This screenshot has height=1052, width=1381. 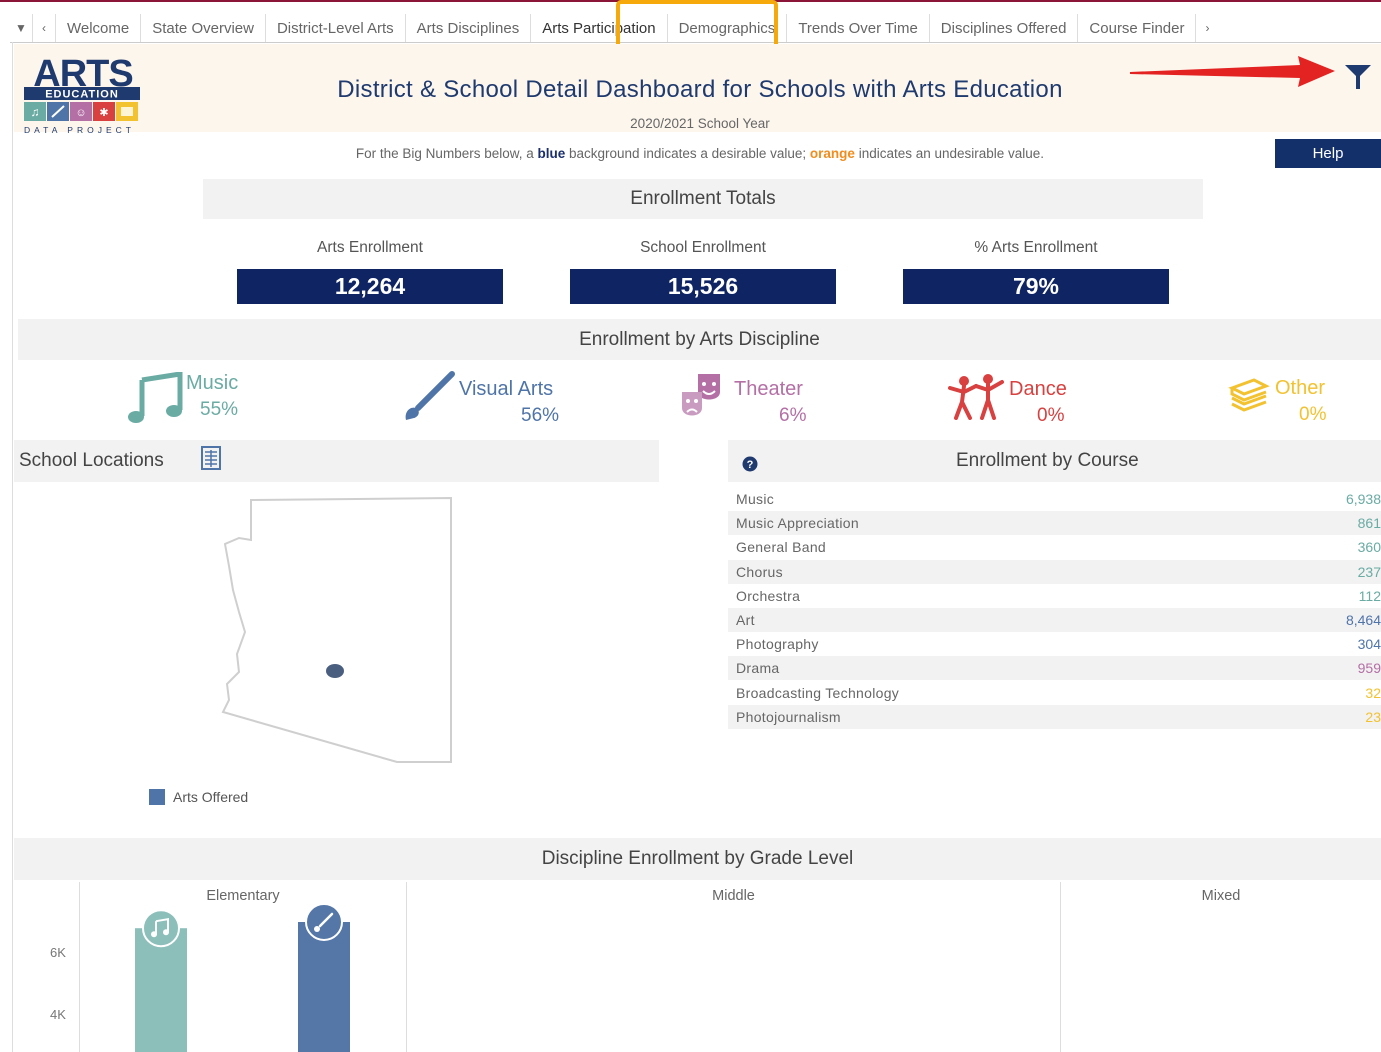 I want to click on course-enrollment-value: 32, so click(x=1373, y=692).